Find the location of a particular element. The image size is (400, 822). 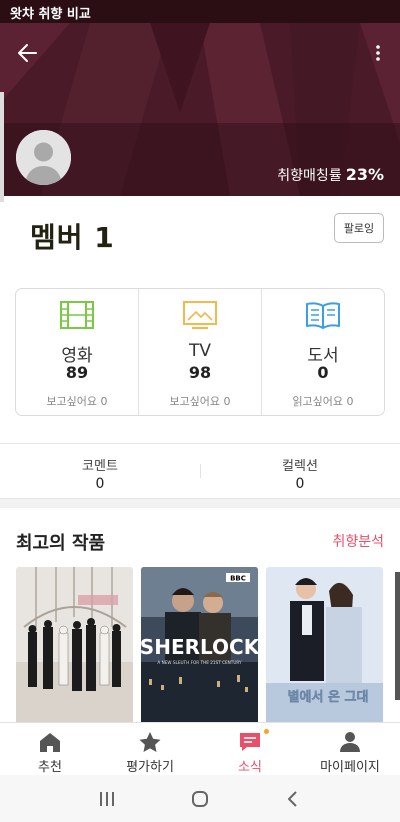

poster-title: SHERLOCK is located at coordinates (199, 647).